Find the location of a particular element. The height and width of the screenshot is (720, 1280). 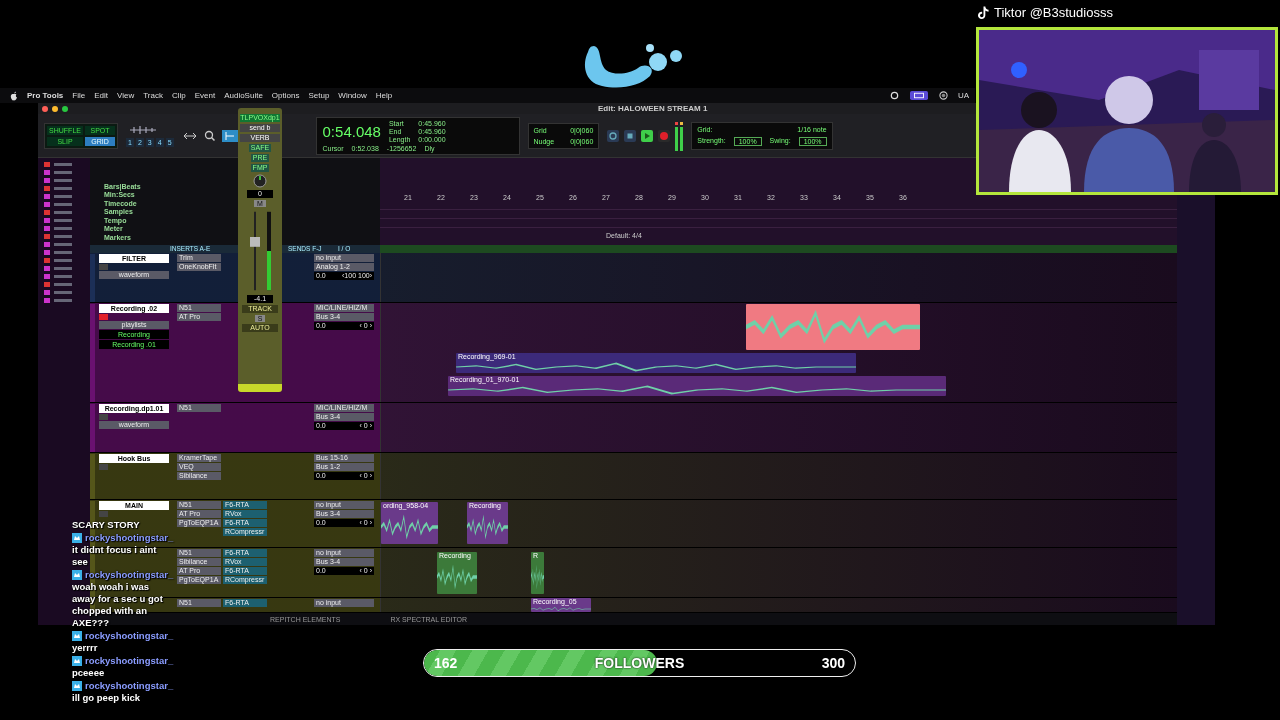

zoom-button is located at coordinates (65, 108).